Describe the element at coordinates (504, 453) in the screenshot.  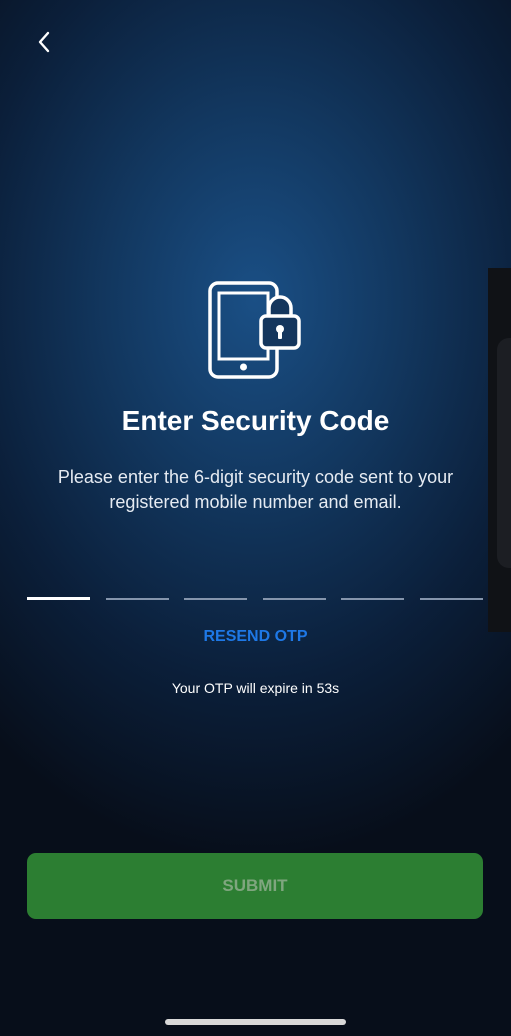
I see `side-overlay-handle` at that location.